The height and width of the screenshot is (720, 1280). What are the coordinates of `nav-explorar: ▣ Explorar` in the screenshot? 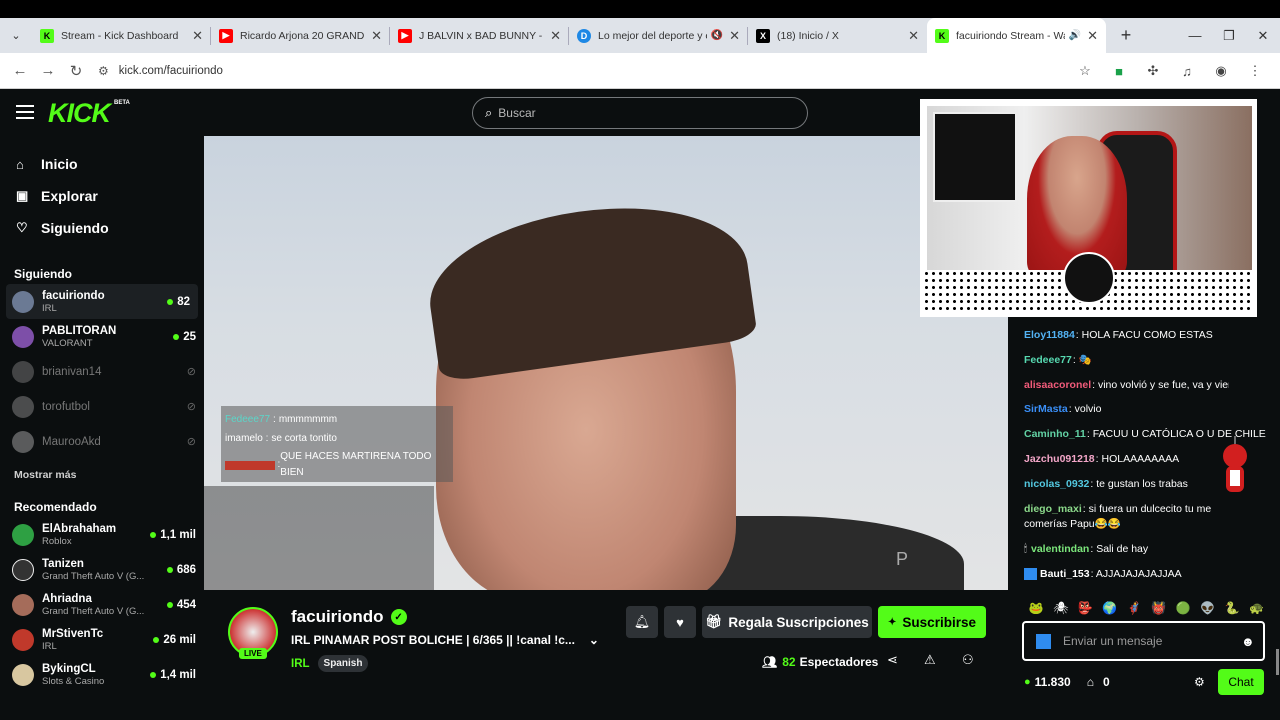 It's located at (102, 196).